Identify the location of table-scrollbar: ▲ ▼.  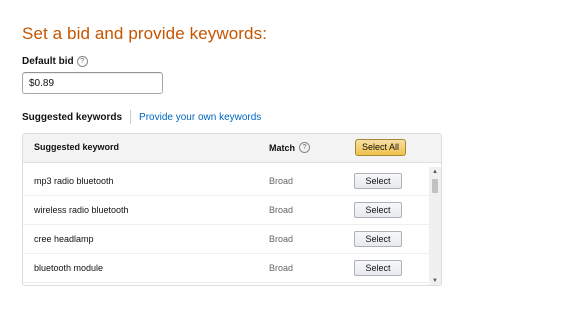
(435, 226).